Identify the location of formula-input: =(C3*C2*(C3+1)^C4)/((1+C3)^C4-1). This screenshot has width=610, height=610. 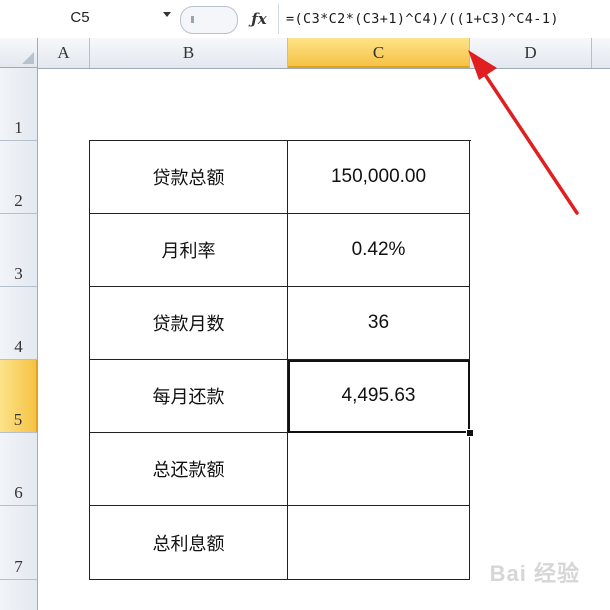
(422, 19).